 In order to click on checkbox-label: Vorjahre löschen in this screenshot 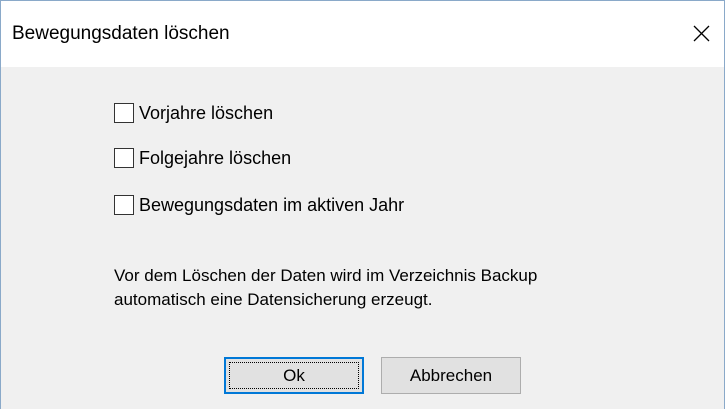, I will do `click(206, 113)`.